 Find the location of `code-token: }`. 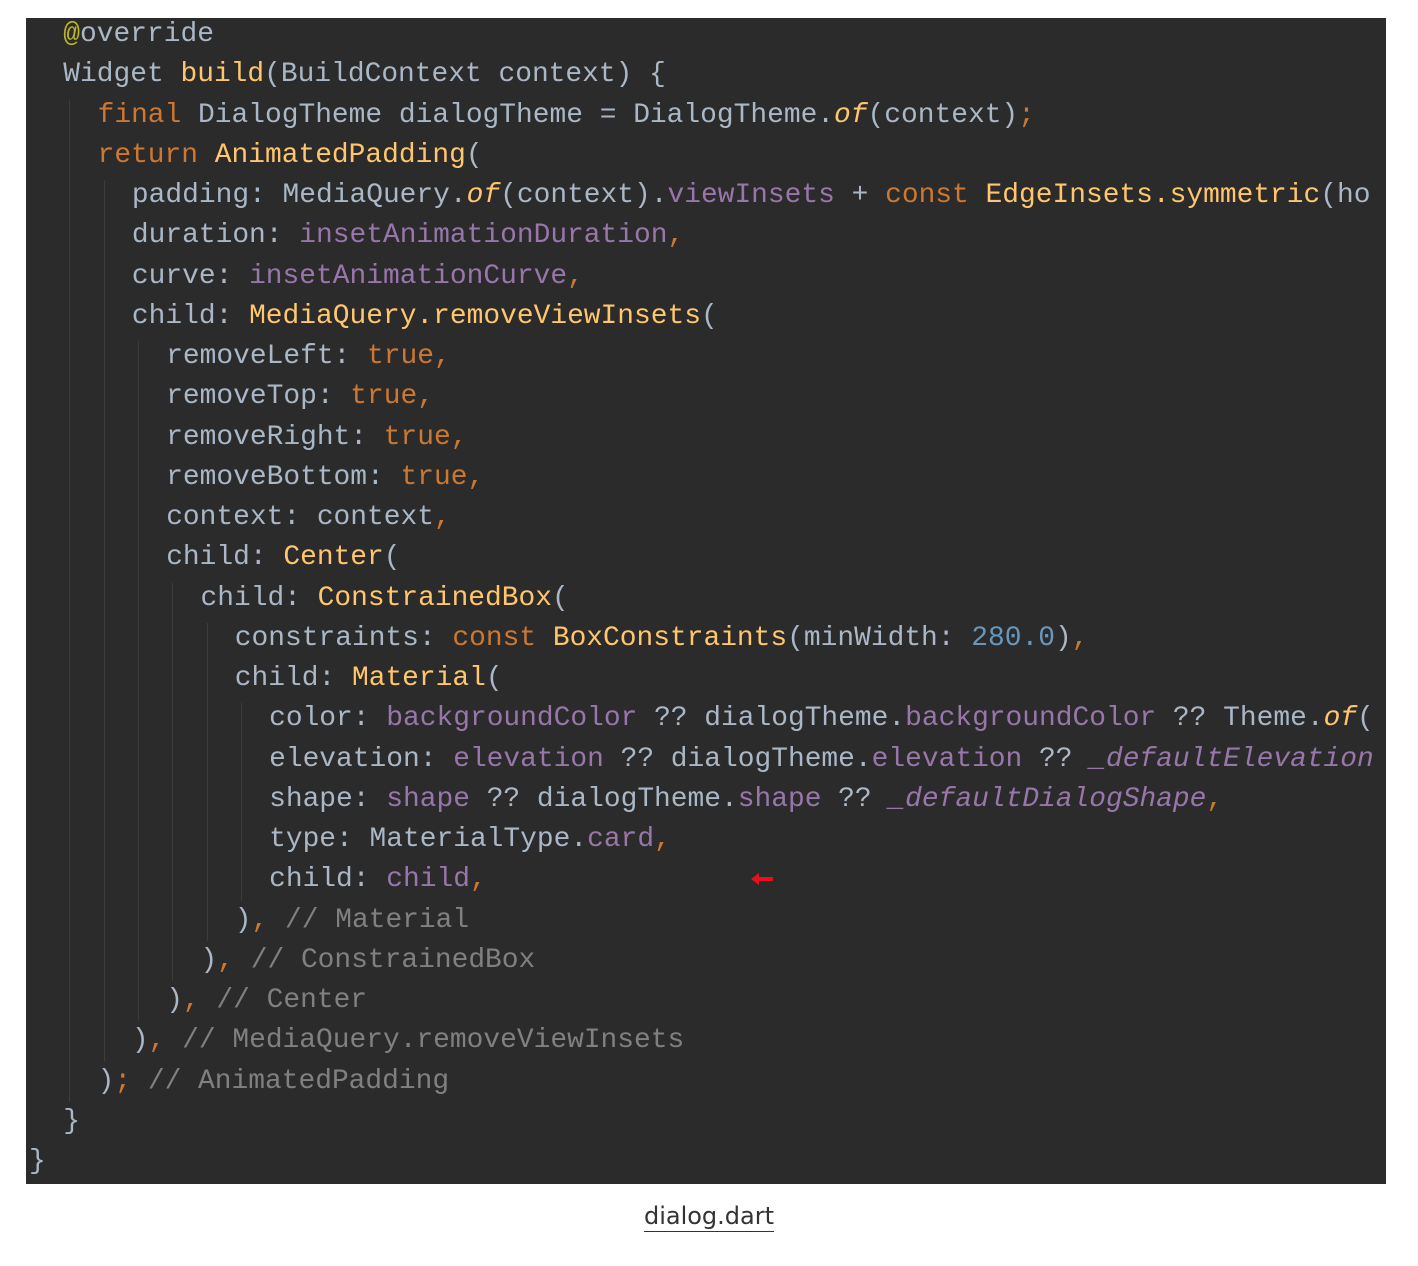

code-token: } is located at coordinates (72, 1121).